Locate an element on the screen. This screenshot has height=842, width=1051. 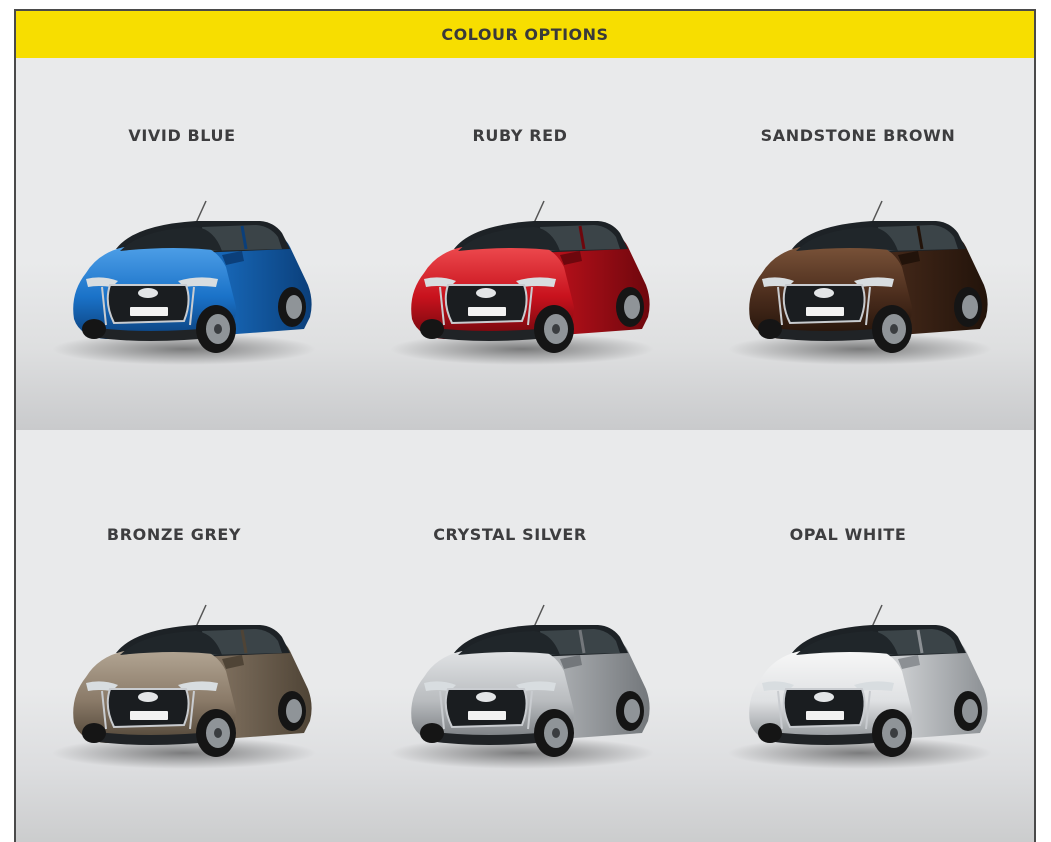
car-image-opal-white is located at coordinates (857, 683).